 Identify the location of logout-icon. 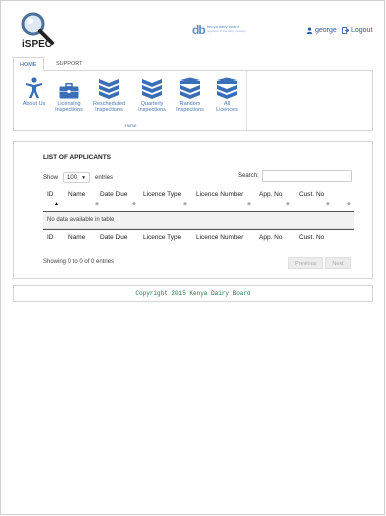
(345, 30).